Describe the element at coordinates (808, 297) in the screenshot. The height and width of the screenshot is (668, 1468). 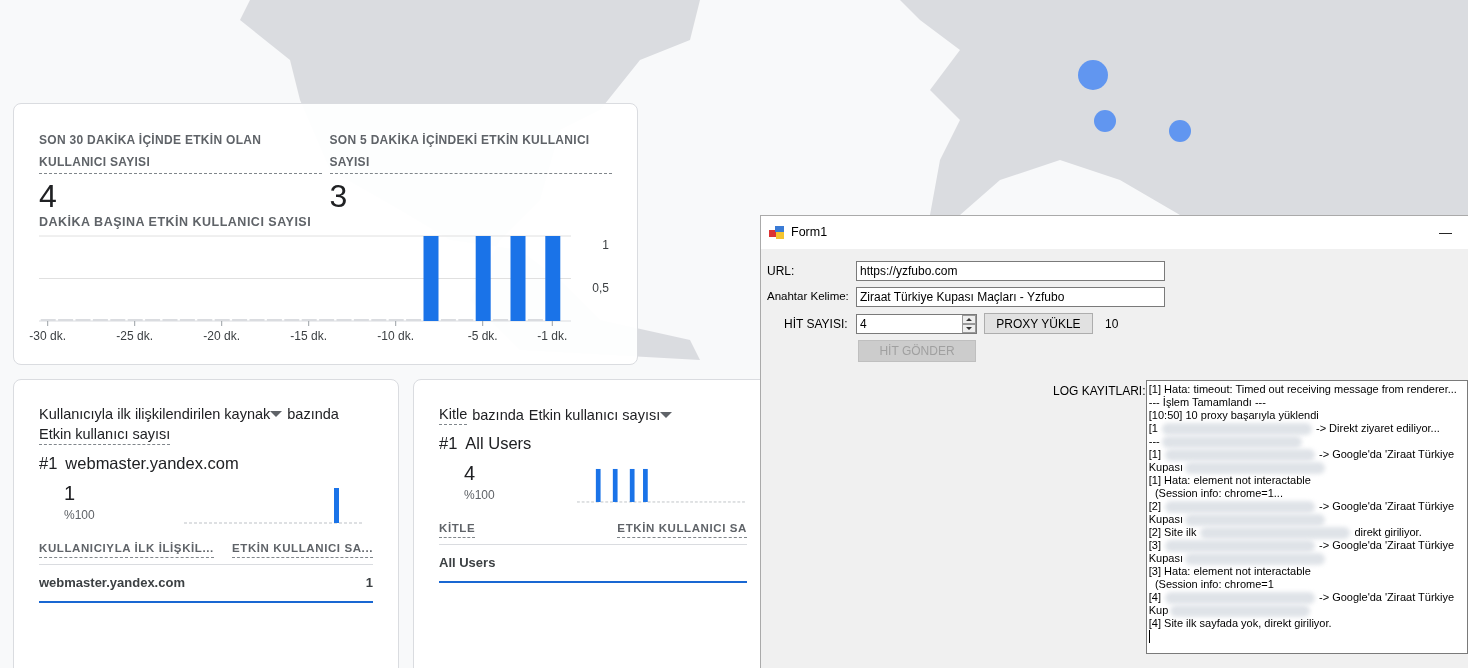
I see `keyword-label: Anahtar Kelime:` at that location.